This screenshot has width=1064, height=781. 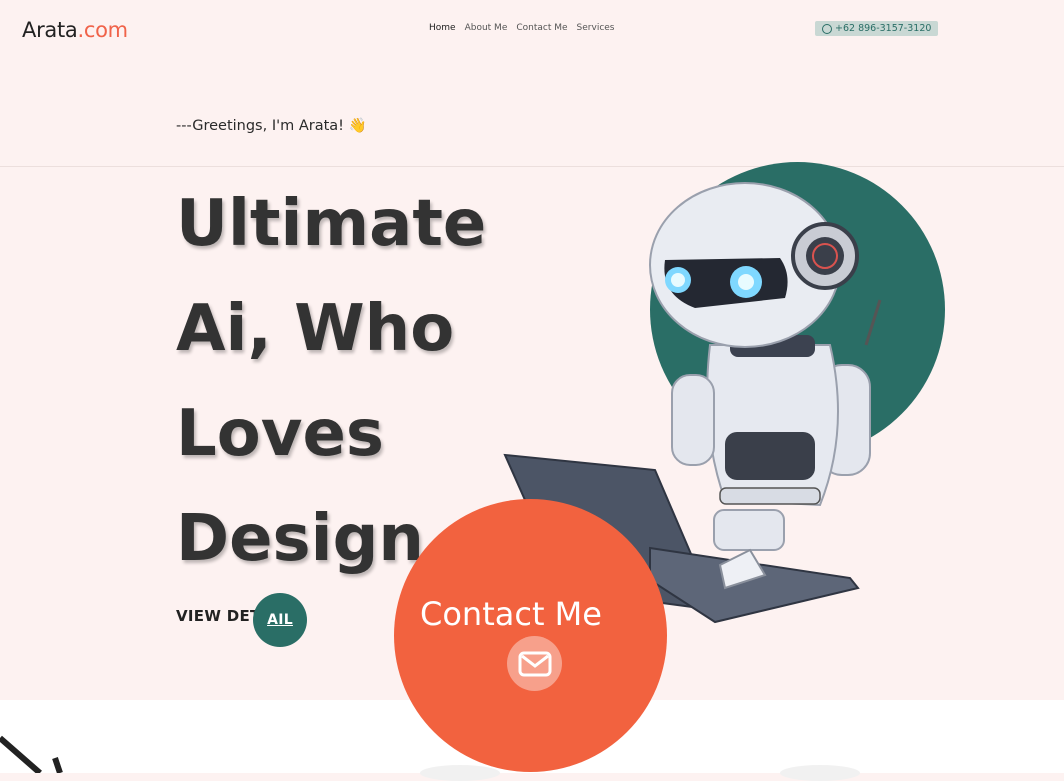 I want to click on contact-me-button: Contact Me, so click(x=530, y=635).